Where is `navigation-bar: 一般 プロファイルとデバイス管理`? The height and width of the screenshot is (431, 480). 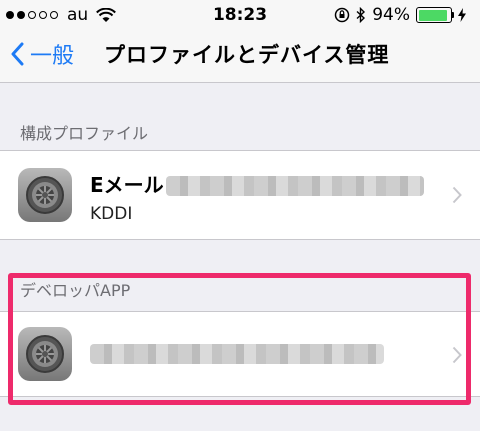
navigation-bar: 一般 プロファイルとデバイス管理 is located at coordinates (240, 56).